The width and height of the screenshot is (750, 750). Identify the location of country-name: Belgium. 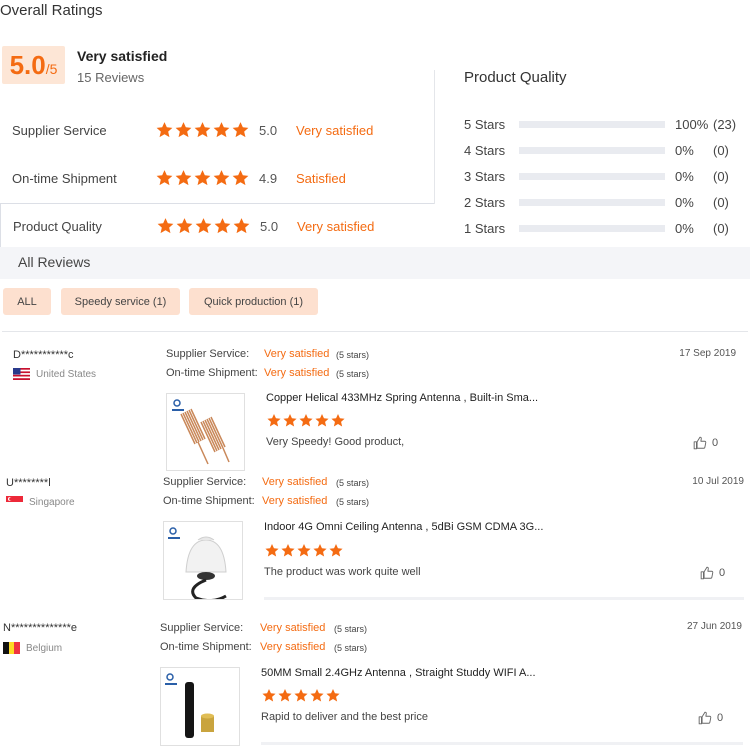
(44, 648).